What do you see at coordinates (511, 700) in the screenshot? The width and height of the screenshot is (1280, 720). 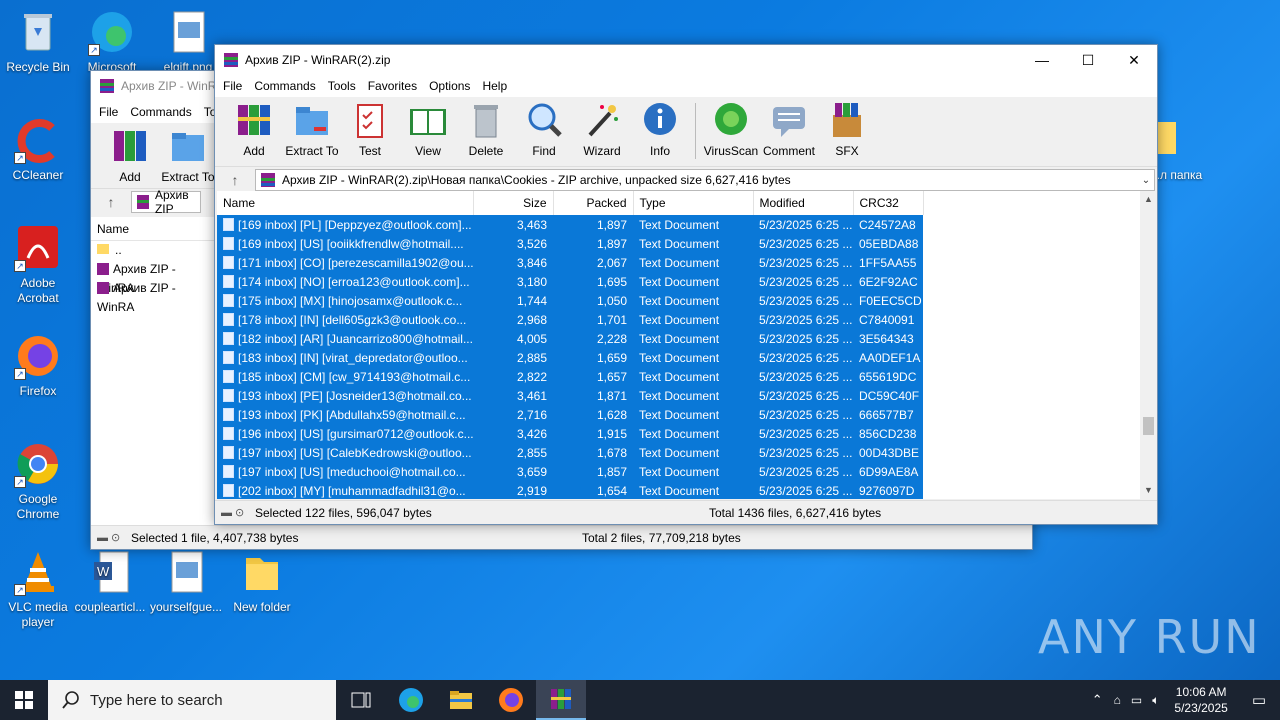 I see `taskbar-firefox-button` at bounding box center [511, 700].